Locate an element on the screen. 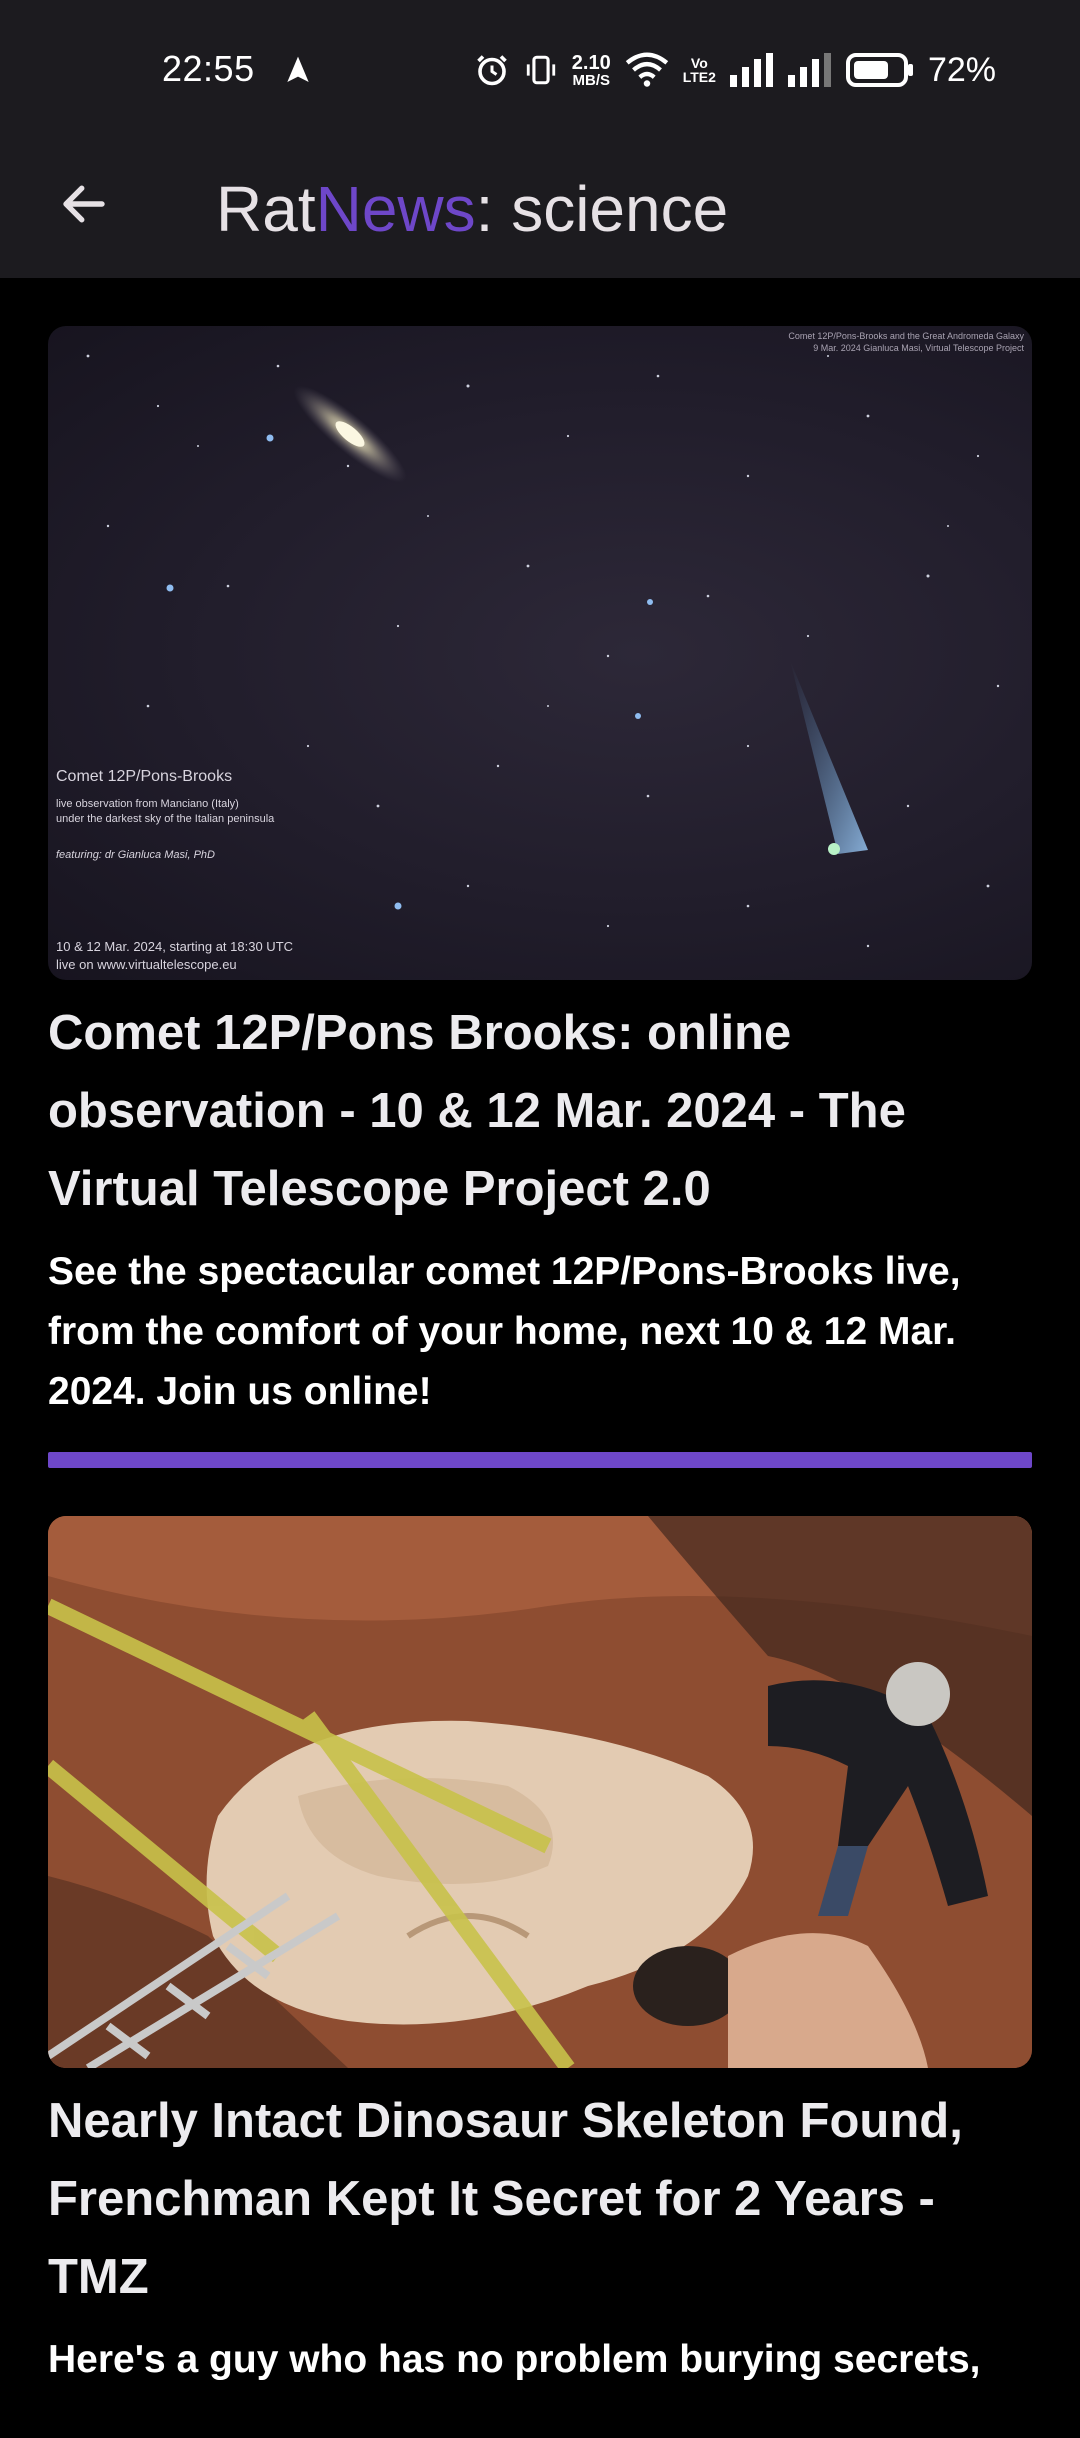  back-button is located at coordinates (84, 204).